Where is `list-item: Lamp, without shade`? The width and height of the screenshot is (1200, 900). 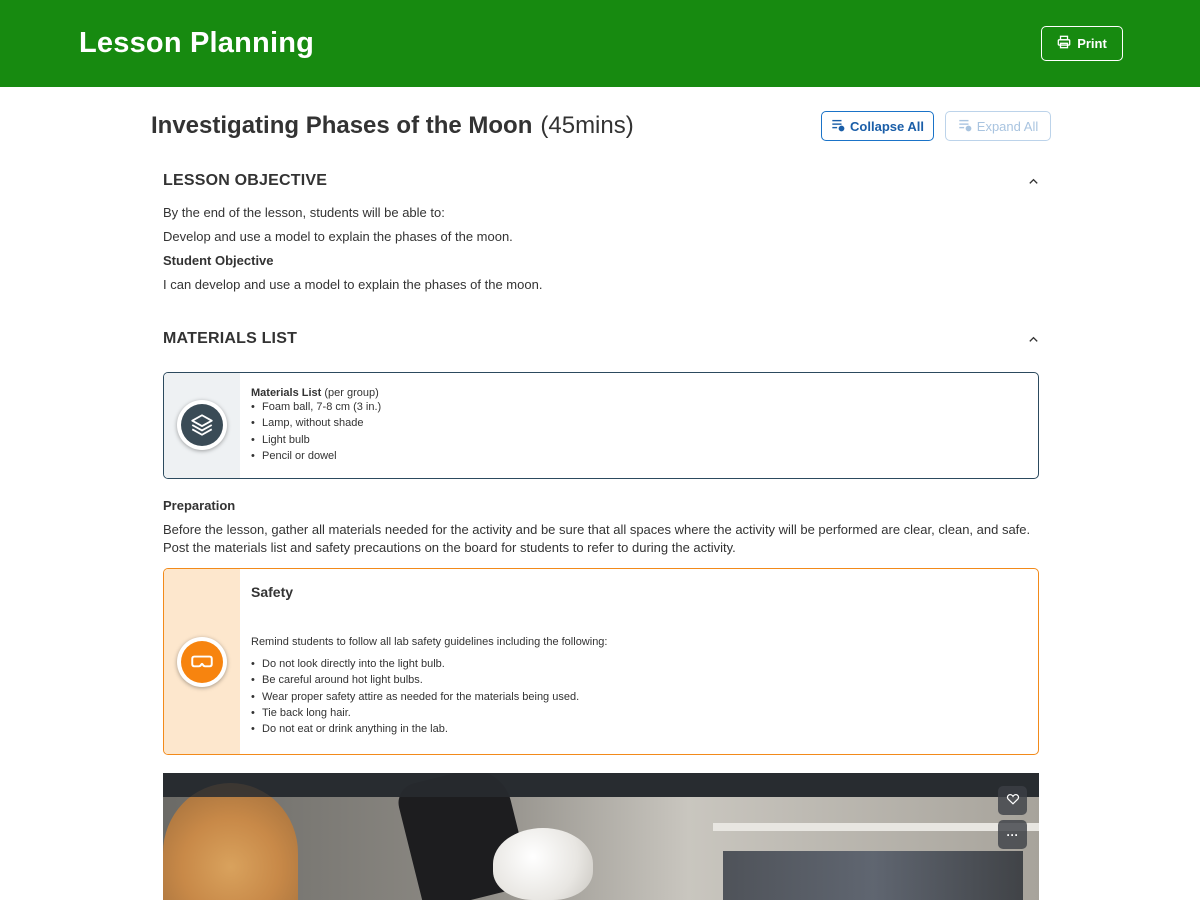
list-item: Lamp, without shade is located at coordinates (316, 423).